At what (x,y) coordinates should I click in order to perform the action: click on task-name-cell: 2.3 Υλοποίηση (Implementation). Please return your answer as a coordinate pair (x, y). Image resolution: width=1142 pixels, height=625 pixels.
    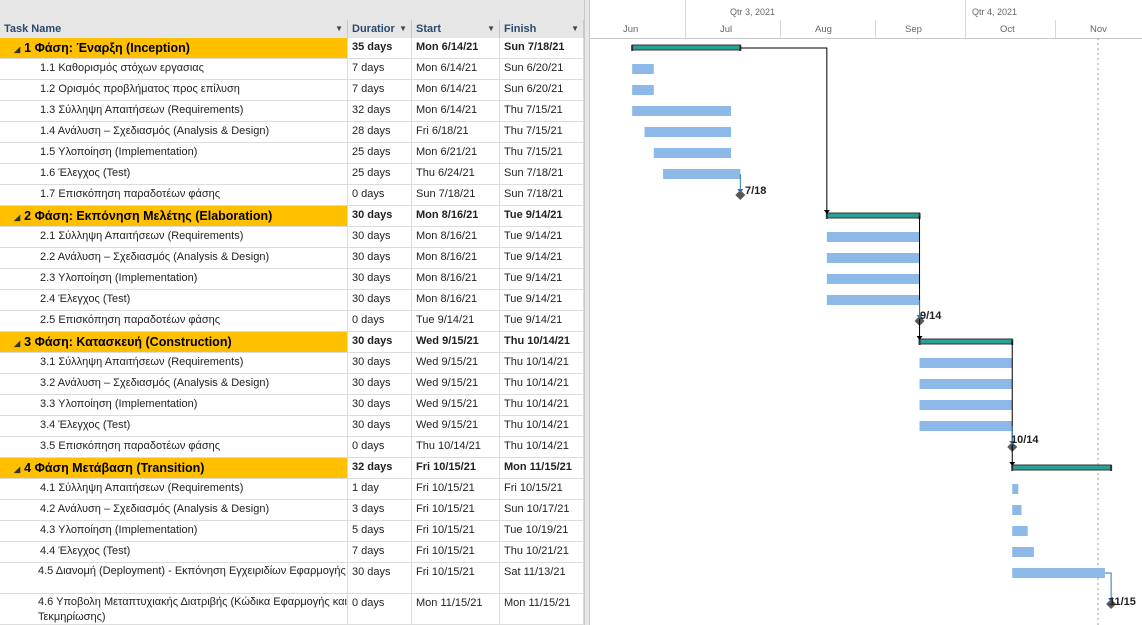
    Looking at the image, I should click on (174, 279).